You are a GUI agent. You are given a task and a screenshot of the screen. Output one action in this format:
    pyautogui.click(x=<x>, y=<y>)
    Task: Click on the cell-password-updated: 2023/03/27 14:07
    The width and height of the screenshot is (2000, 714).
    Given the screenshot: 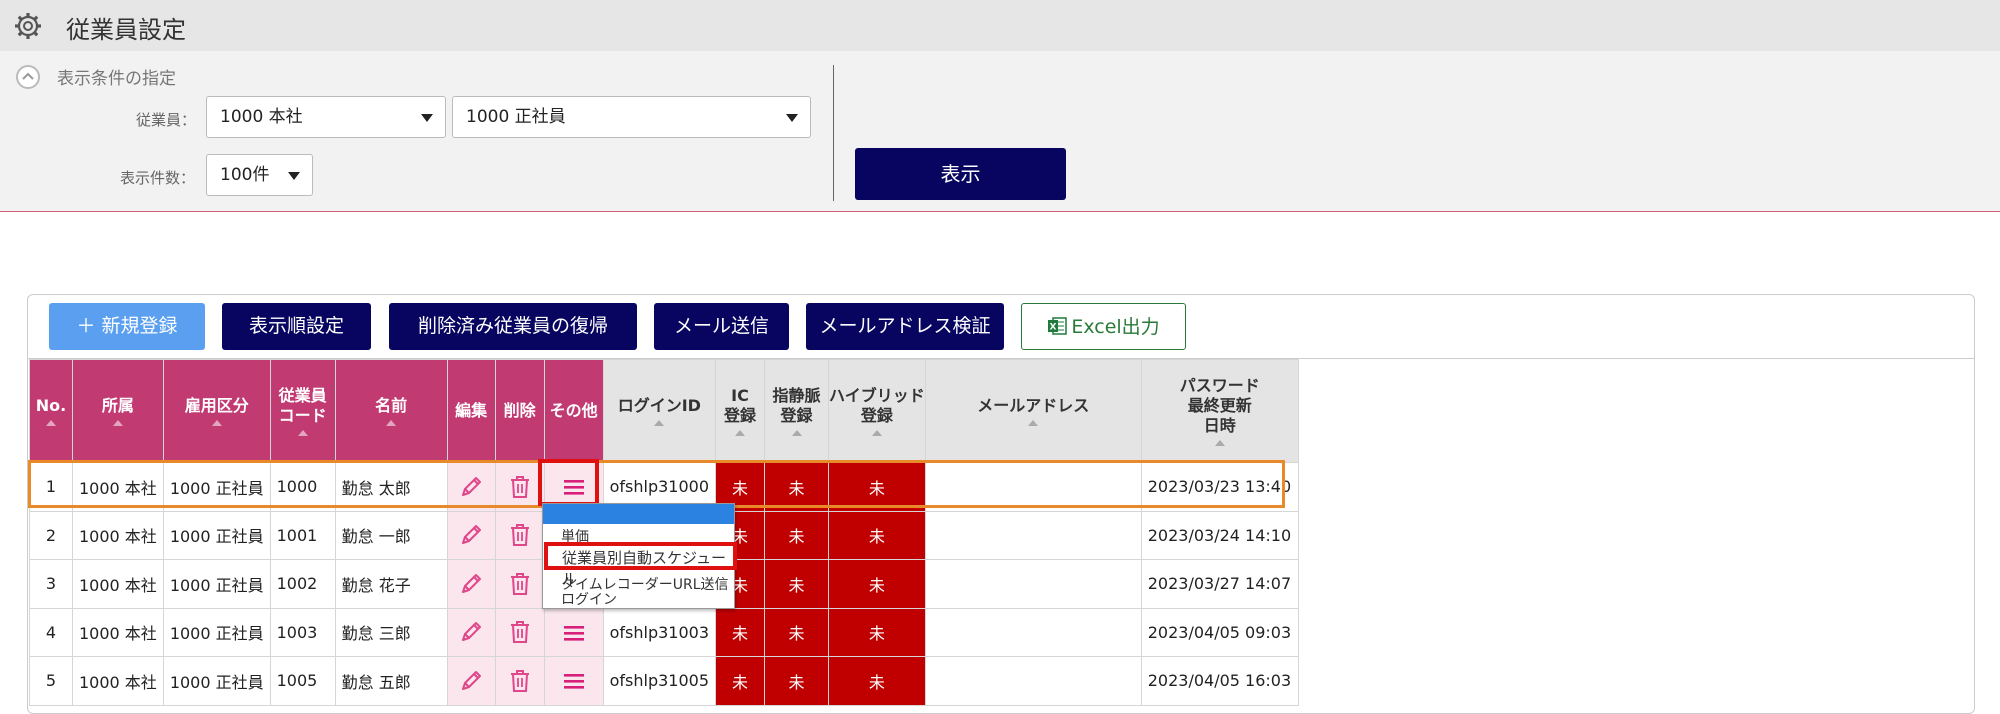 What is the action you would take?
    pyautogui.click(x=1219, y=584)
    